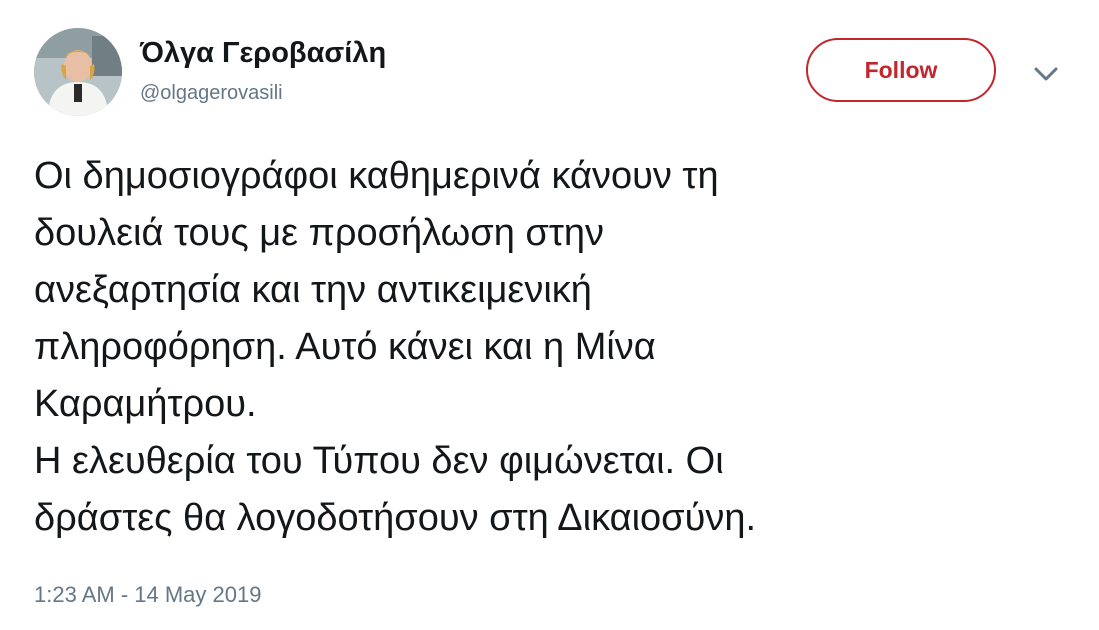  I want to click on tweet-text-line: δουλειά τους με προσήλωση στην, so click(319, 233).